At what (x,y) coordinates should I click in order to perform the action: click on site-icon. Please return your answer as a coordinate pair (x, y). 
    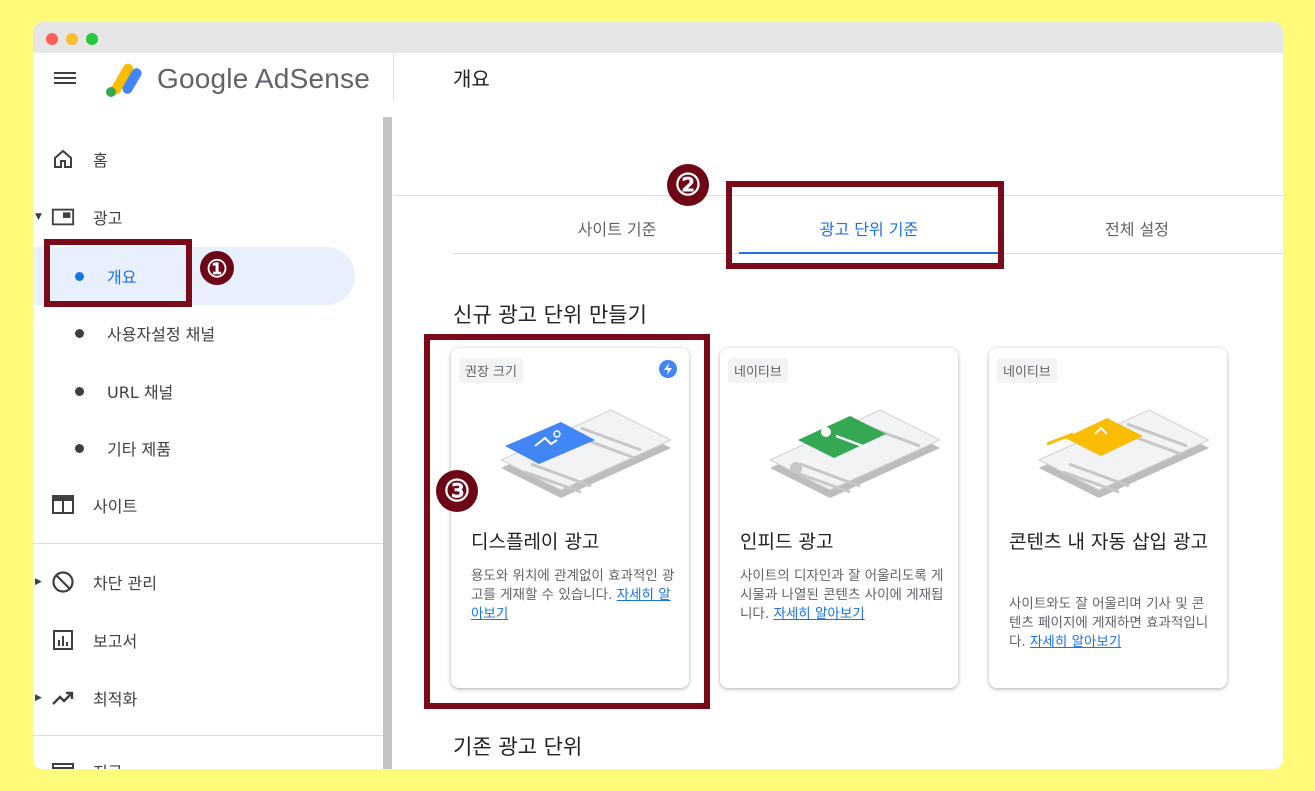
    Looking at the image, I should click on (63, 505).